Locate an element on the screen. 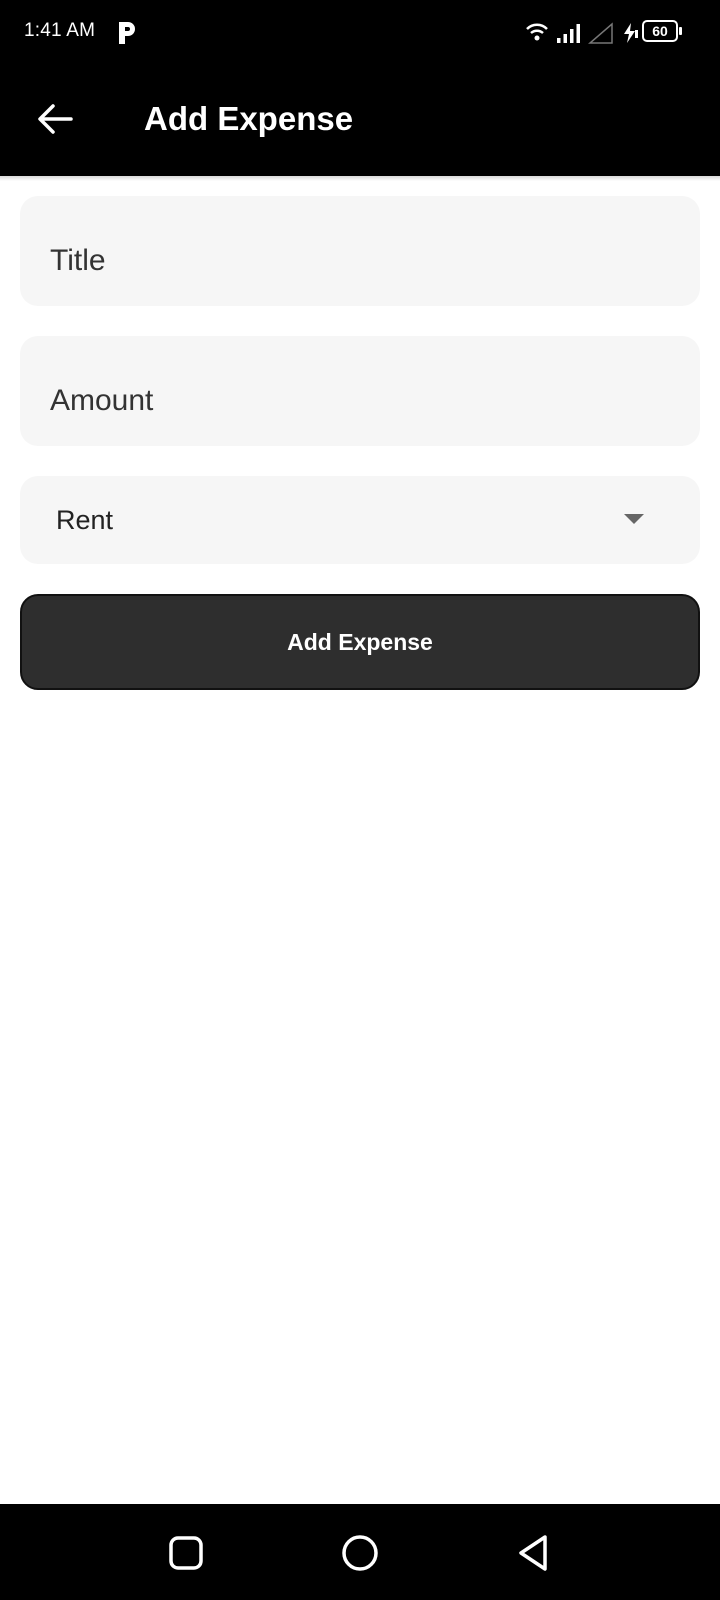  parking-app-icon is located at coordinates (127, 33).